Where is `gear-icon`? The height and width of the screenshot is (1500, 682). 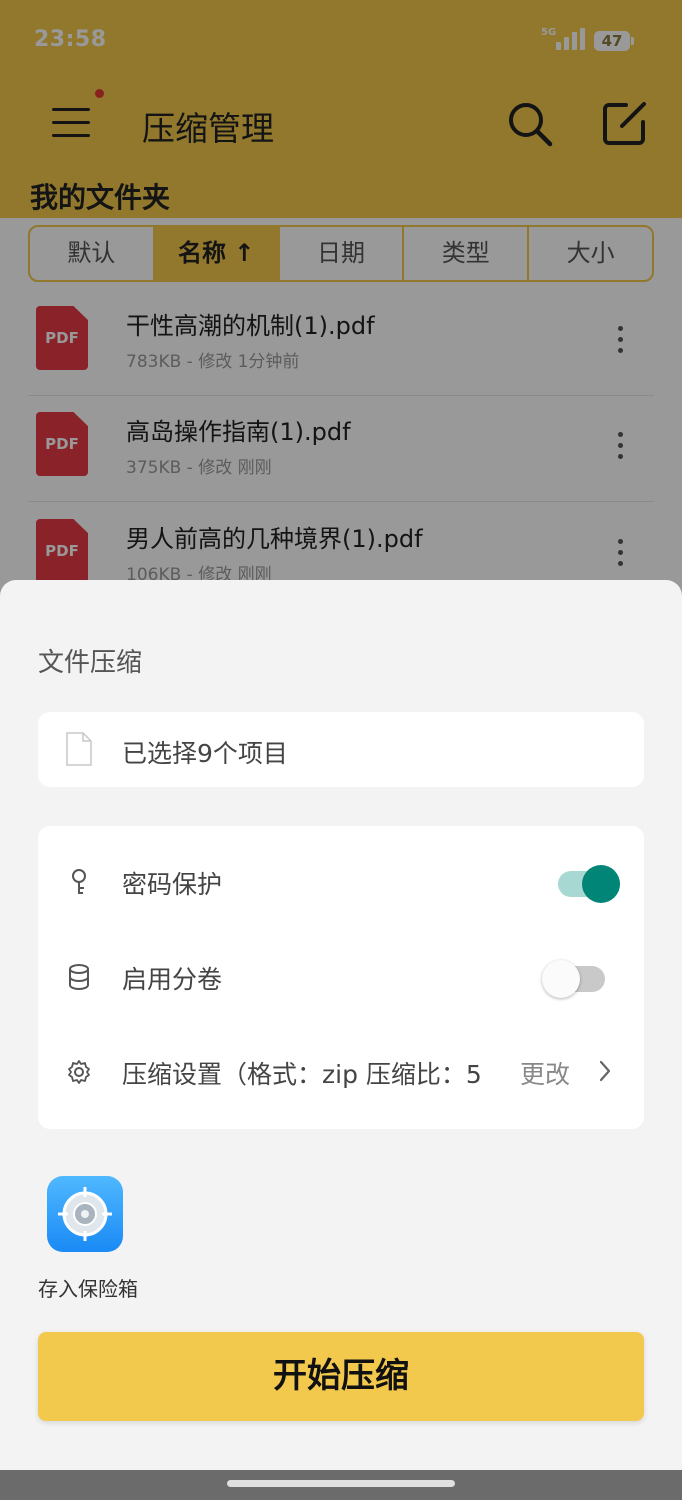
gear-icon is located at coordinates (79, 1072).